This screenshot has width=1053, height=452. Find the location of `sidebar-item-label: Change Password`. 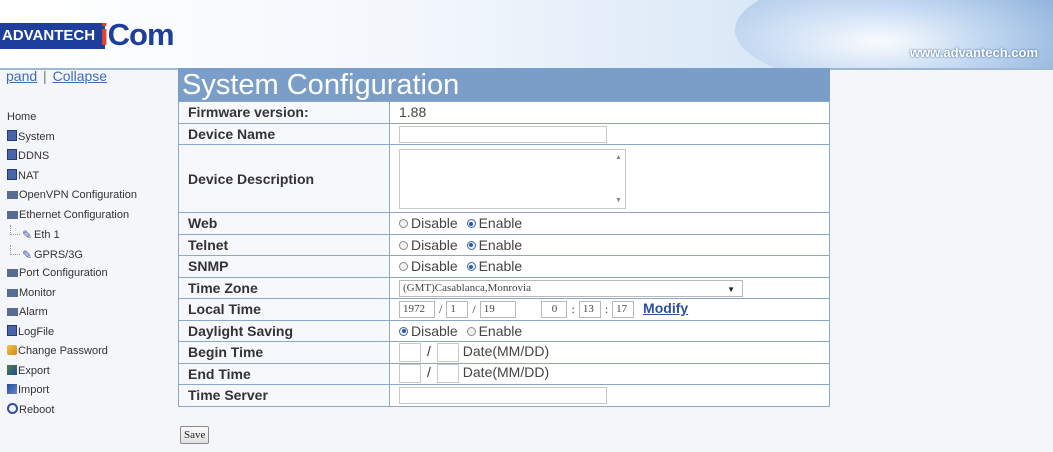

sidebar-item-label: Change Password is located at coordinates (63, 351).